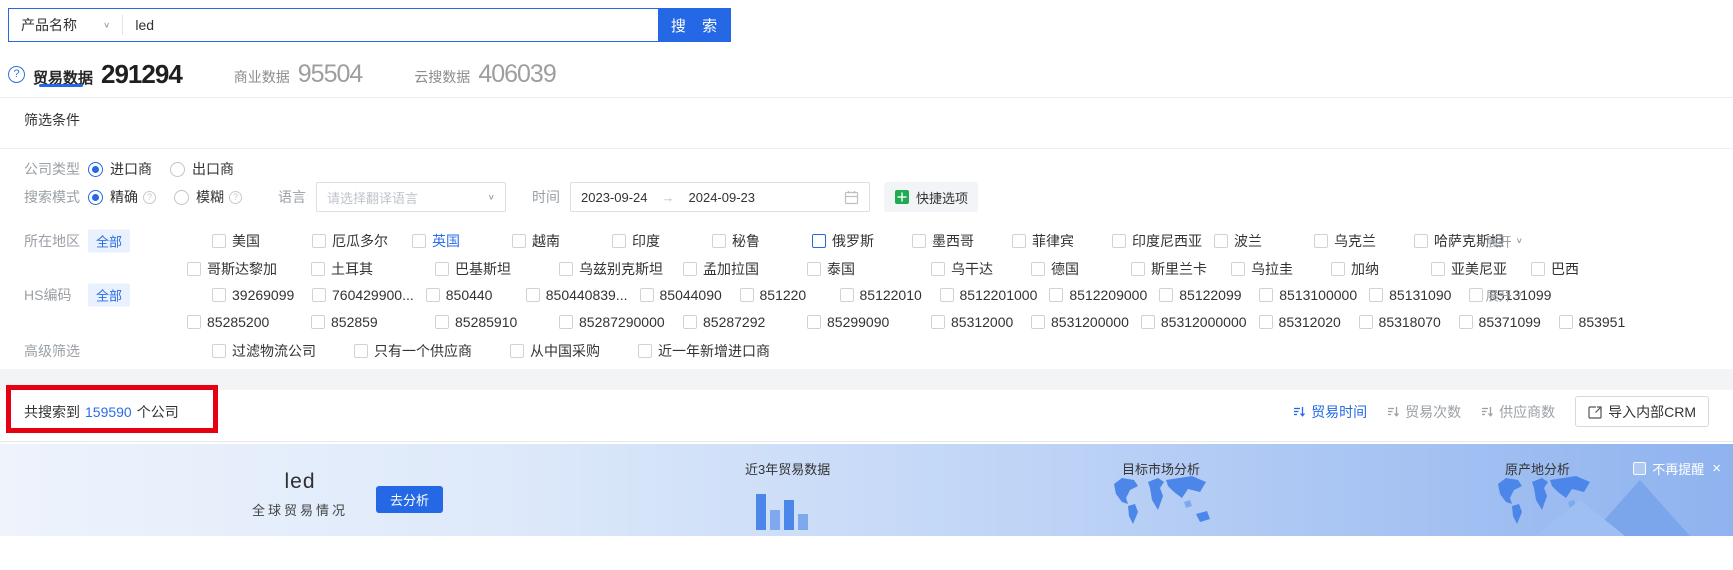 Image resolution: width=1733 pixels, height=570 pixels. Describe the element at coordinates (1308, 322) in the screenshot. I see `filter-checkbox-item: 85312020` at that location.